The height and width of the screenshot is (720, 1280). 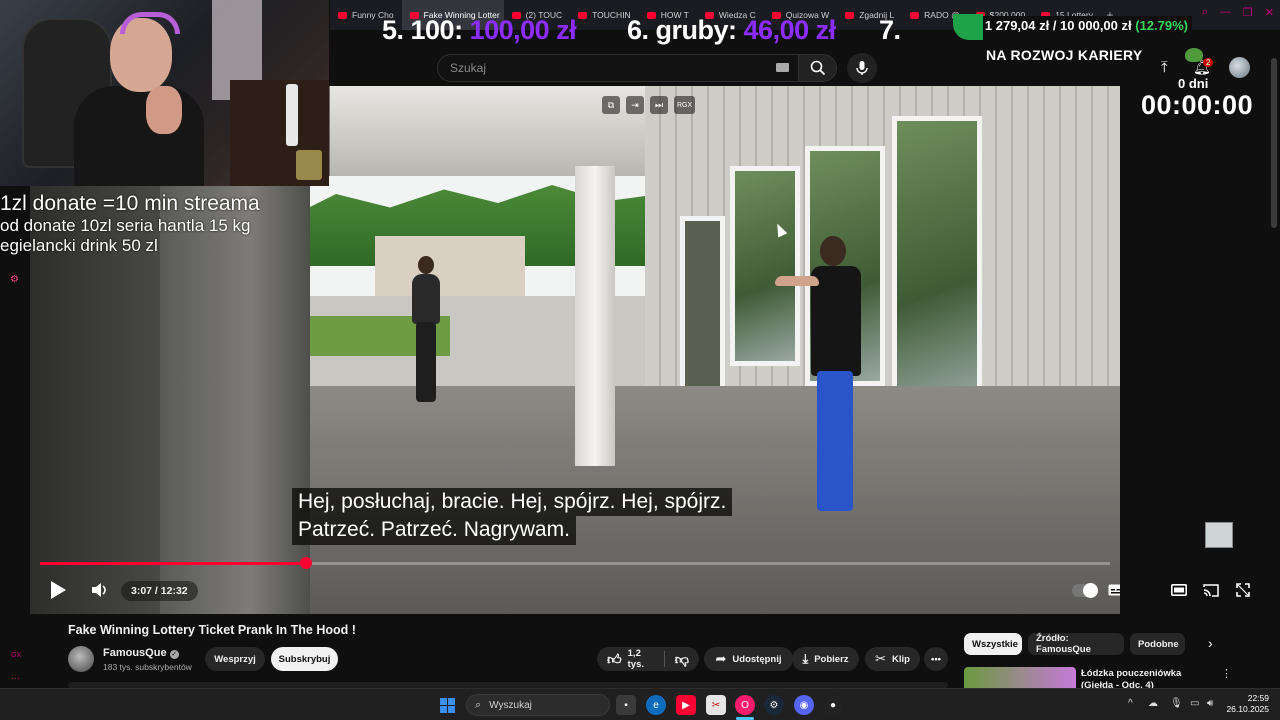 What do you see at coordinates (611, 105) in the screenshot?
I see `miniplayer-icon: ⧉` at bounding box center [611, 105].